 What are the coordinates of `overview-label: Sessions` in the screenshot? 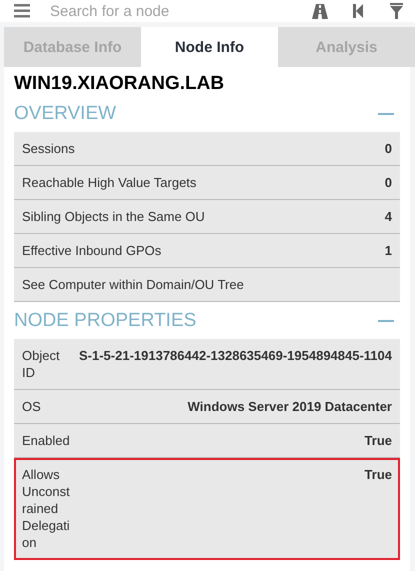 It's located at (48, 148).